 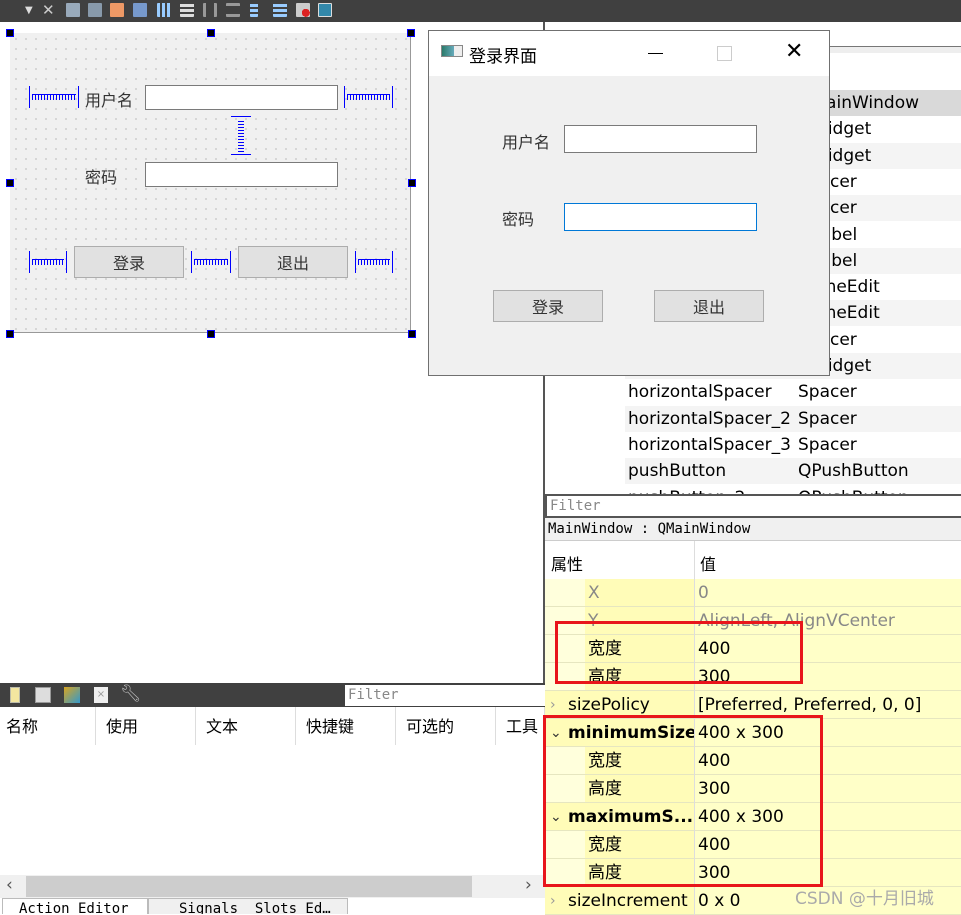 What do you see at coordinates (148, 726) in the screenshot?
I see `column-header: 使用` at bounding box center [148, 726].